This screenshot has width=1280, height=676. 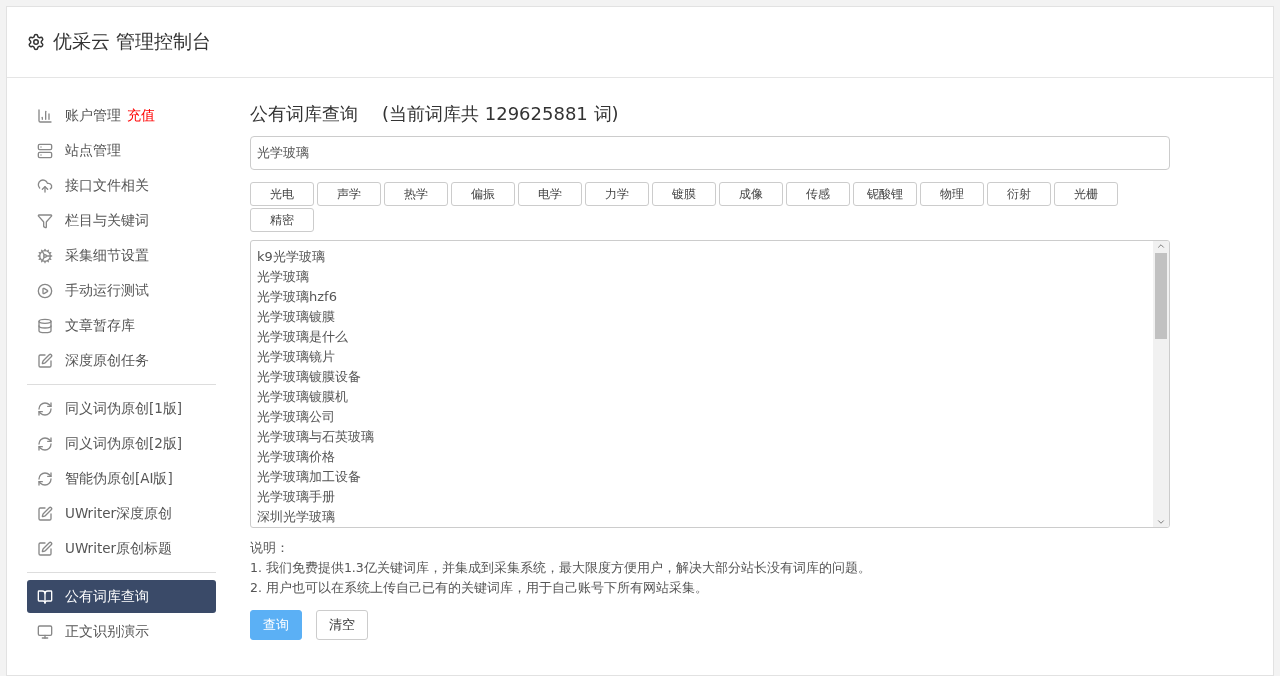 I want to click on result-item: 光学玻璃镀膜设备, so click(x=702, y=377).